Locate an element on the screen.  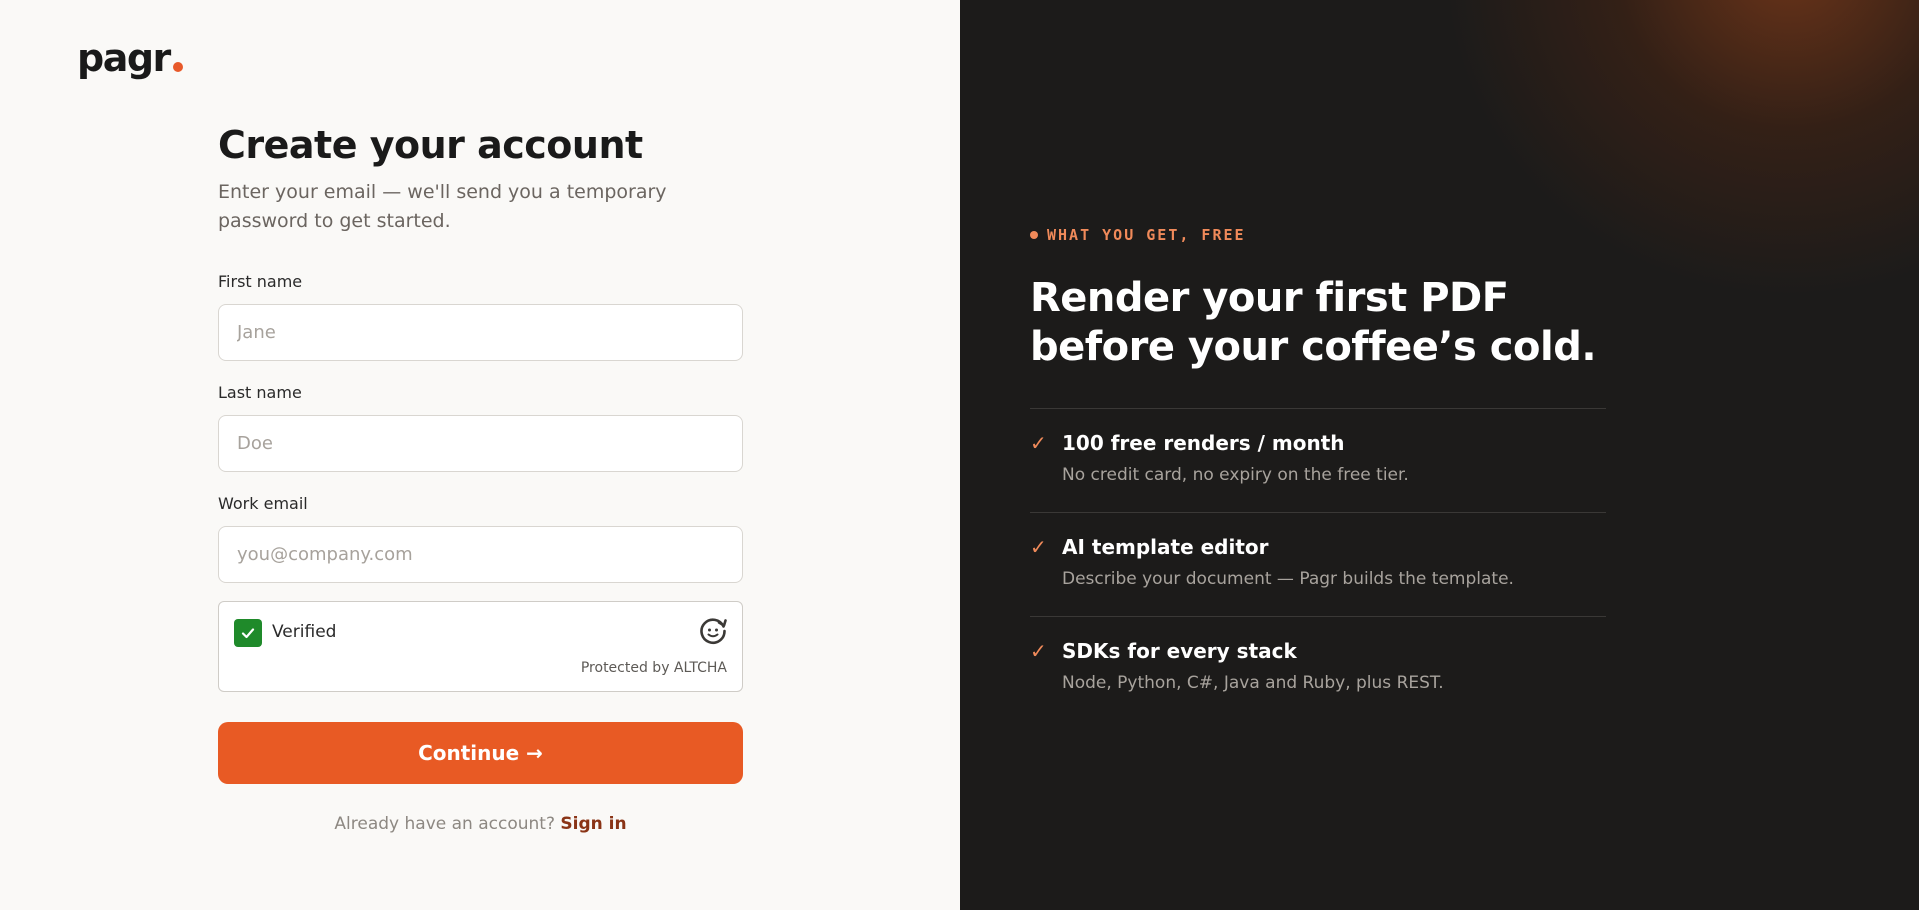
work-email-input is located at coordinates (480, 554).